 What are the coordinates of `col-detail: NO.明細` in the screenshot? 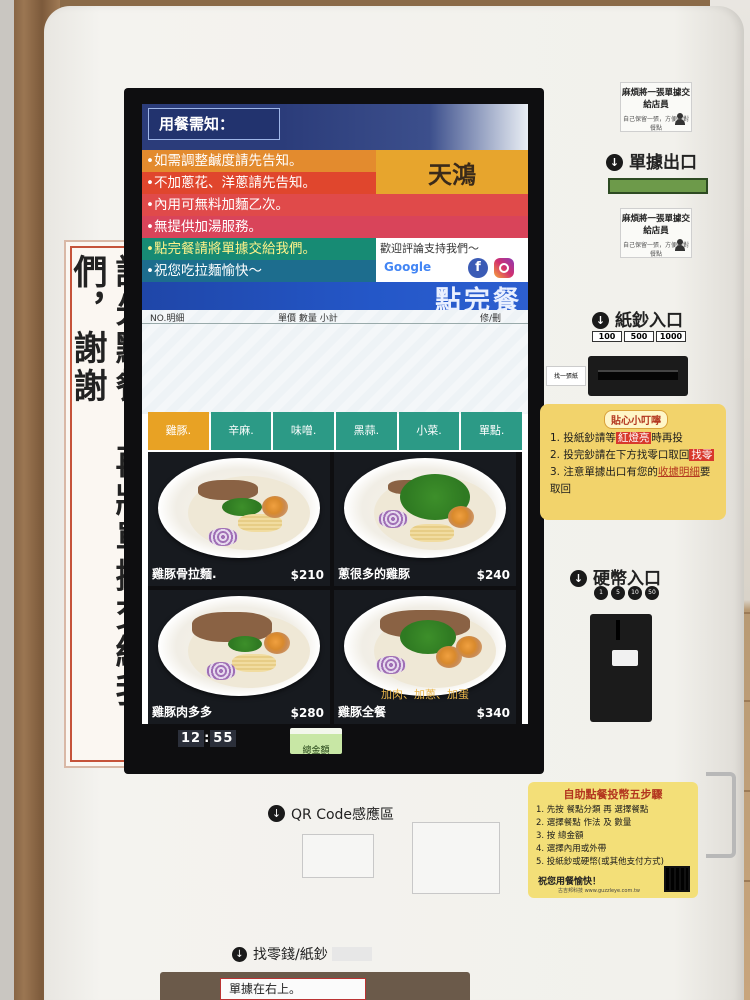 It's located at (167, 319).